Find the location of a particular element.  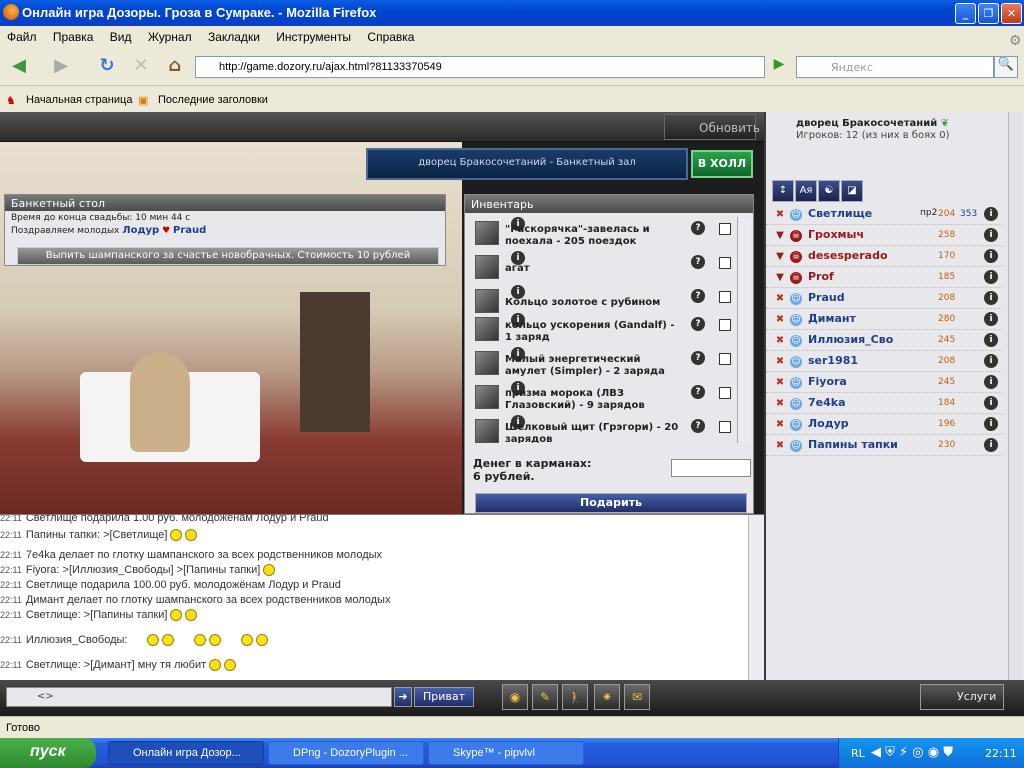

refresh-button: Обновить is located at coordinates (712, 127).